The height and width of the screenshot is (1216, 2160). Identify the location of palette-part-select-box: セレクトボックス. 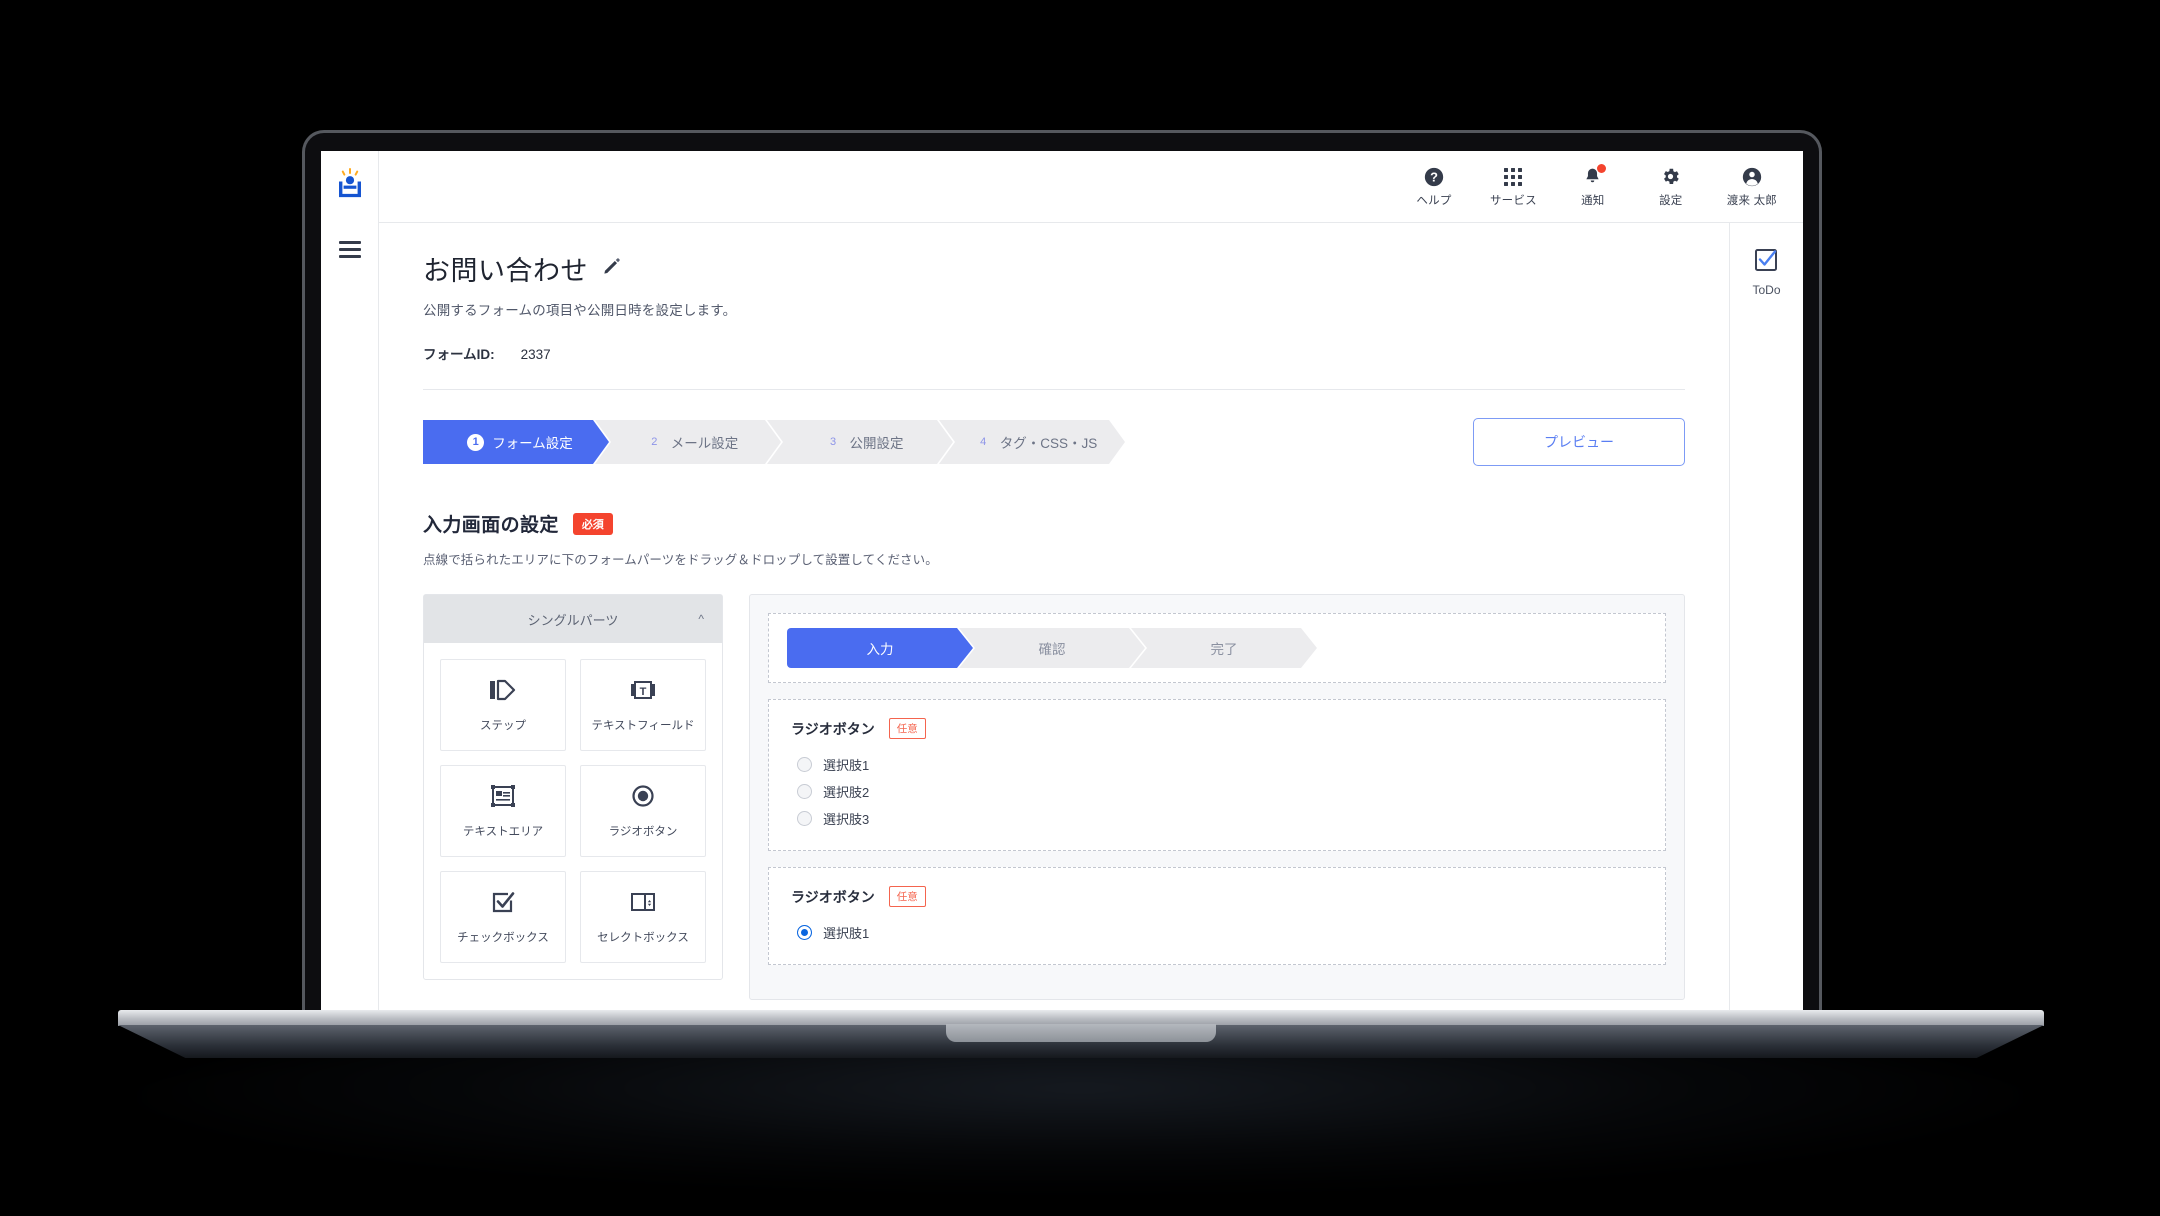
(643, 917).